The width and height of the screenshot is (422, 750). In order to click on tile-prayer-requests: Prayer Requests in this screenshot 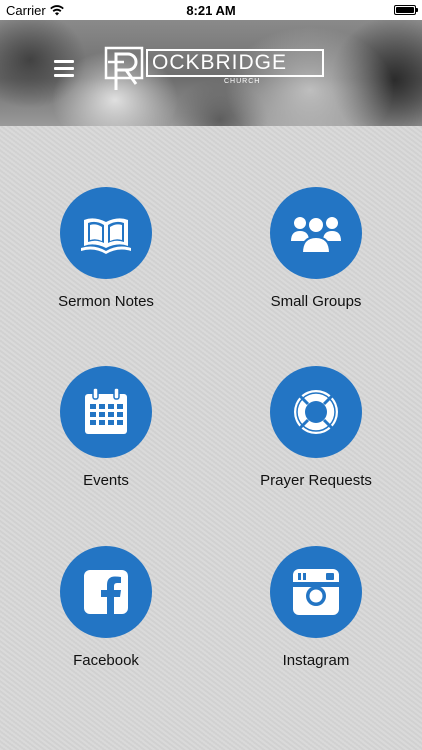, I will do `click(316, 427)`.